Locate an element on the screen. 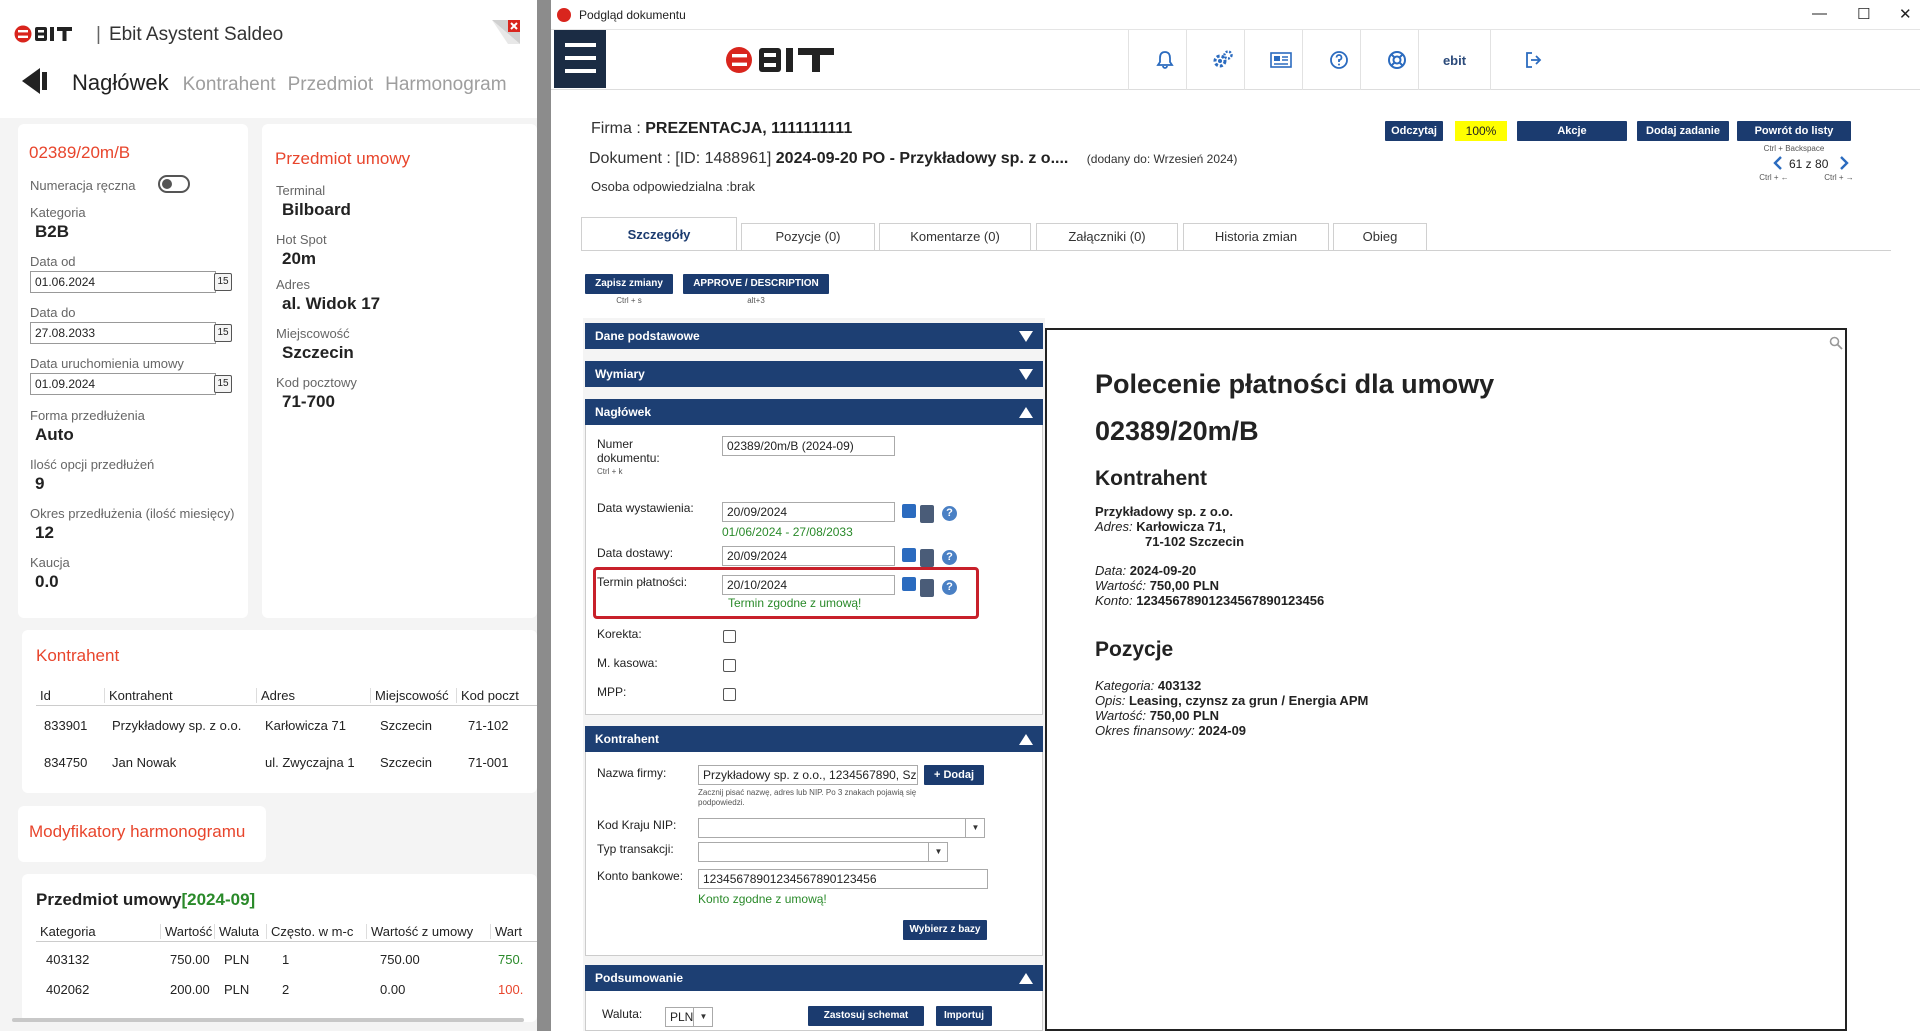 The height and width of the screenshot is (1031, 1920). tab-history: Historia zmian is located at coordinates (1256, 237).